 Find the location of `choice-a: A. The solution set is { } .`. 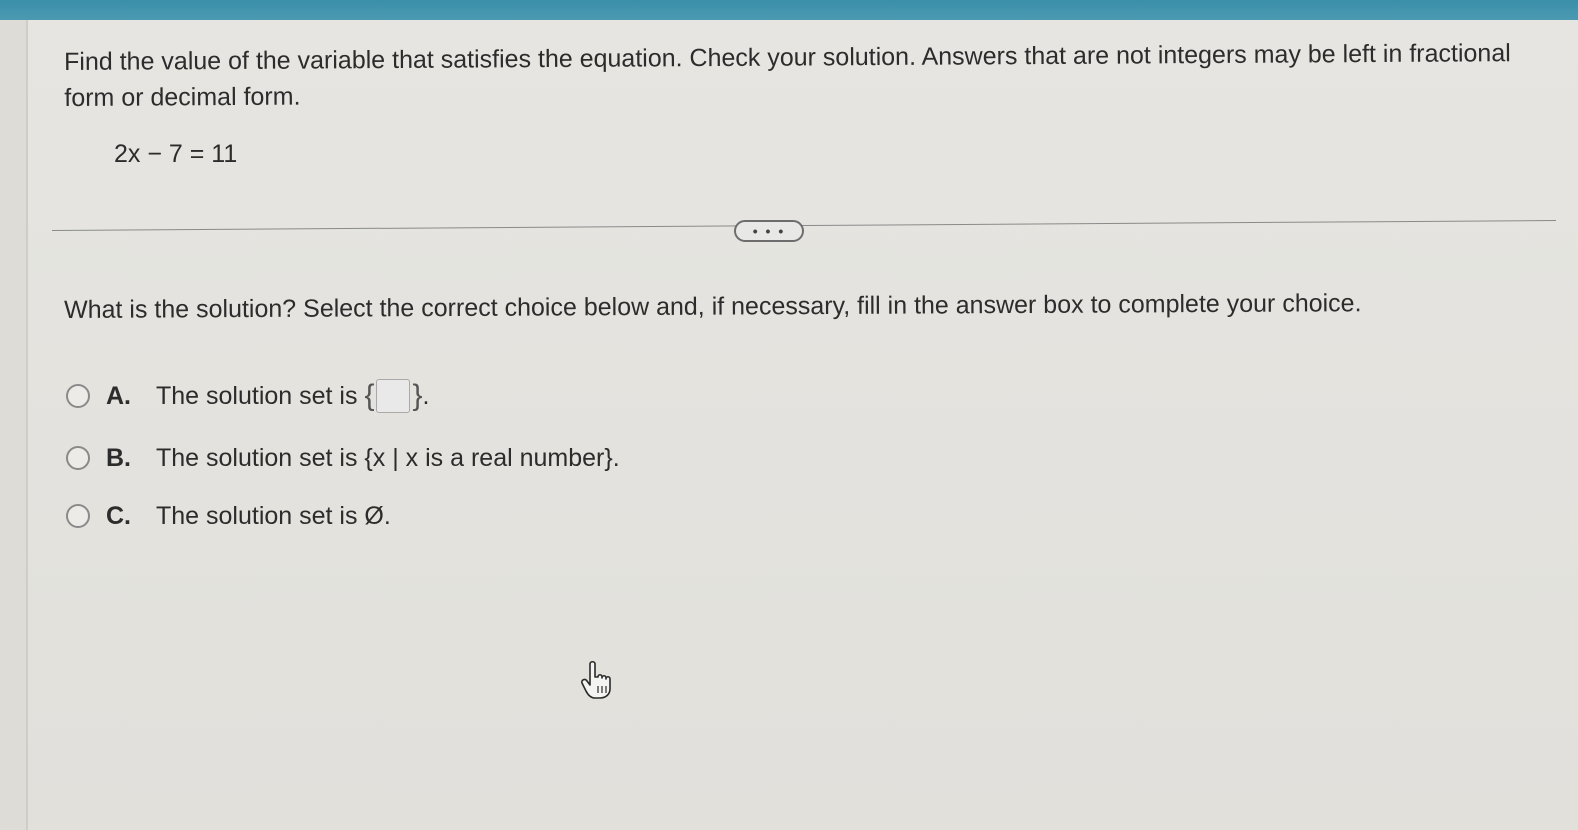

choice-a: A. The solution set is { } . is located at coordinates (247, 396).